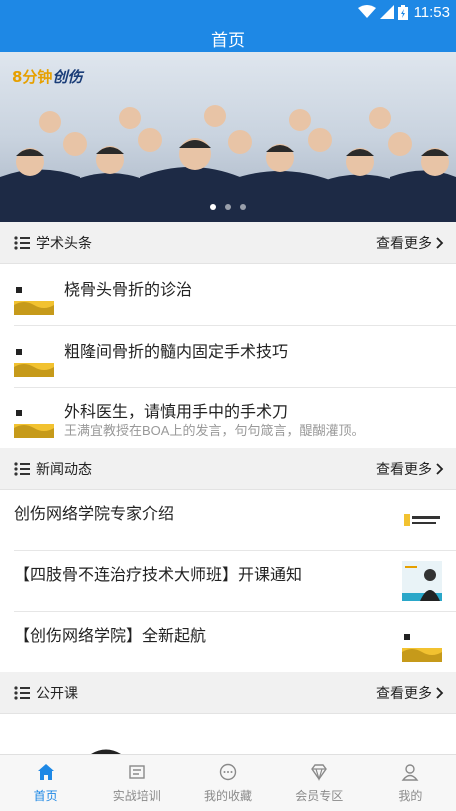 This screenshot has width=456, height=811. I want to click on nav-item-membership: 会员专区, so click(319, 783).